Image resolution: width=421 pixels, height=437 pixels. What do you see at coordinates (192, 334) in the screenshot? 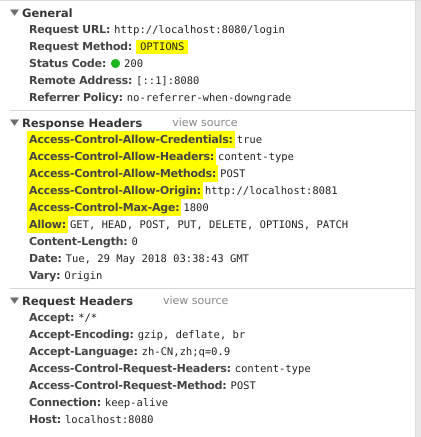
I see `header-value: gzip, deflate, br` at bounding box center [192, 334].